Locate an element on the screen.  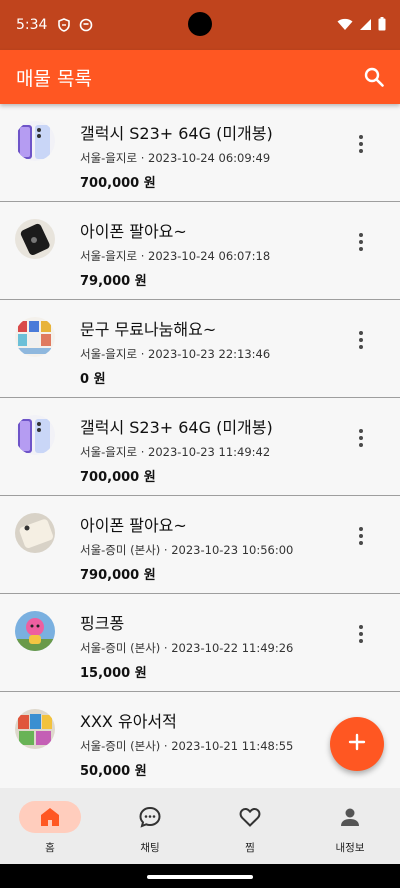
home-gesture-handle is located at coordinates (200, 877).